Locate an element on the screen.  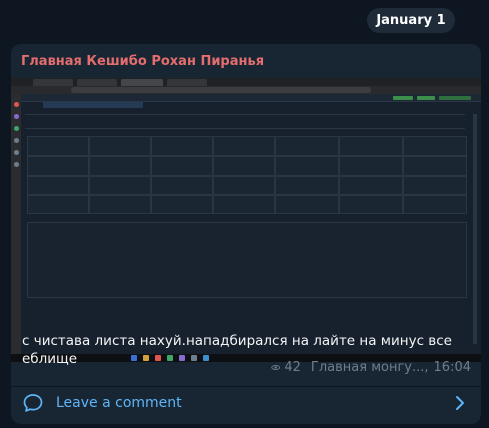
chevron-right-icon is located at coordinates (460, 403).